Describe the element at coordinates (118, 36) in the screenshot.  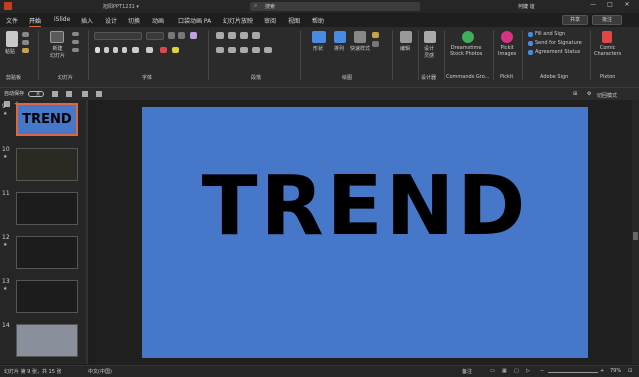
I see `font-name-dropdown` at that location.